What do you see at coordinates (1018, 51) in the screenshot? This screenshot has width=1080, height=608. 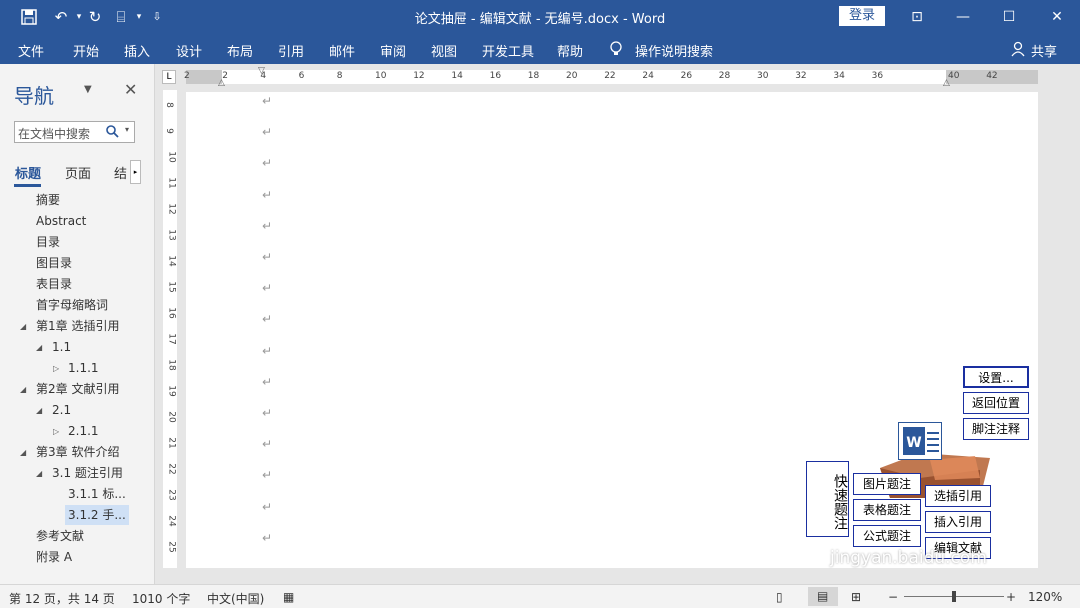 I see `person-icon` at bounding box center [1018, 51].